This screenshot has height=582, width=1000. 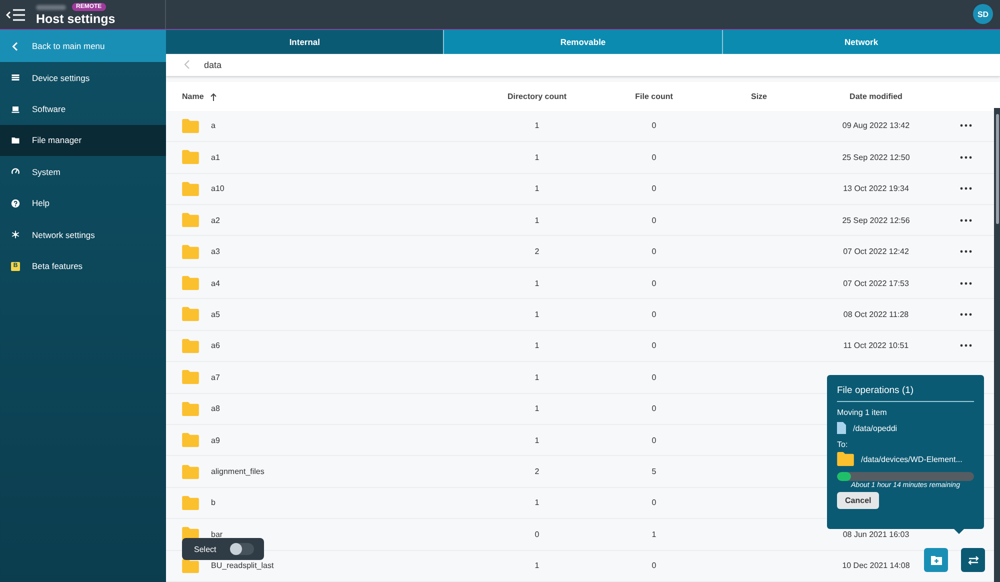 I want to click on operation-label: Moving 1 item, so click(x=862, y=412).